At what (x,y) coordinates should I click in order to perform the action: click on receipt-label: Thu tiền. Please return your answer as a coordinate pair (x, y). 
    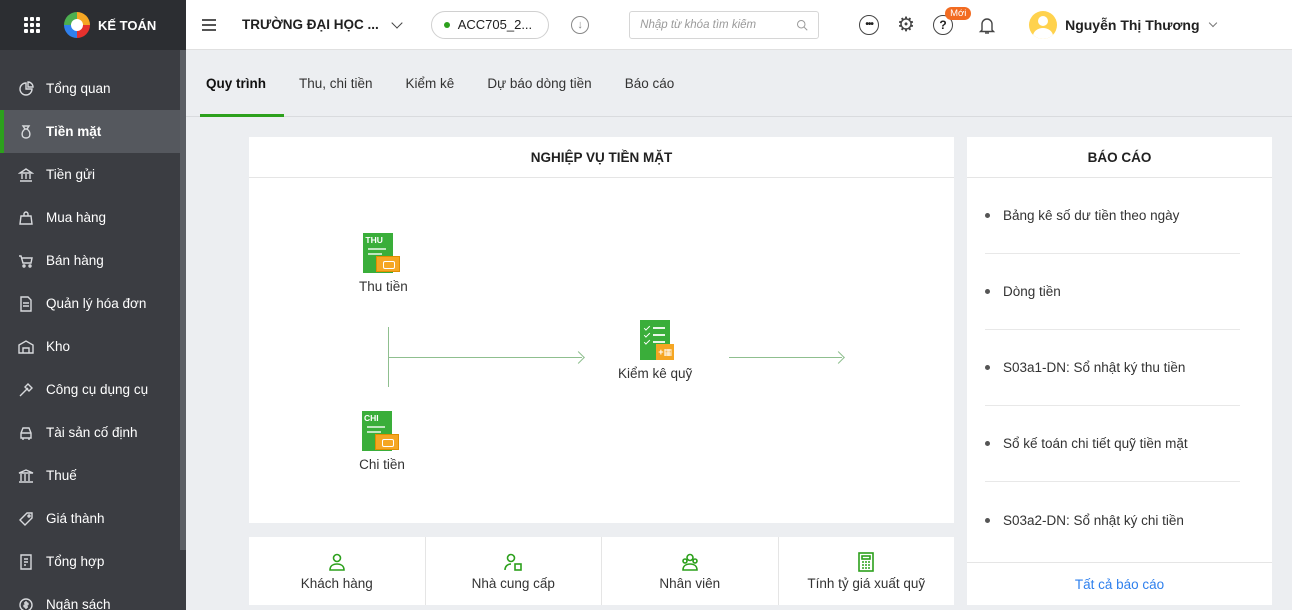
    Looking at the image, I should click on (383, 286).